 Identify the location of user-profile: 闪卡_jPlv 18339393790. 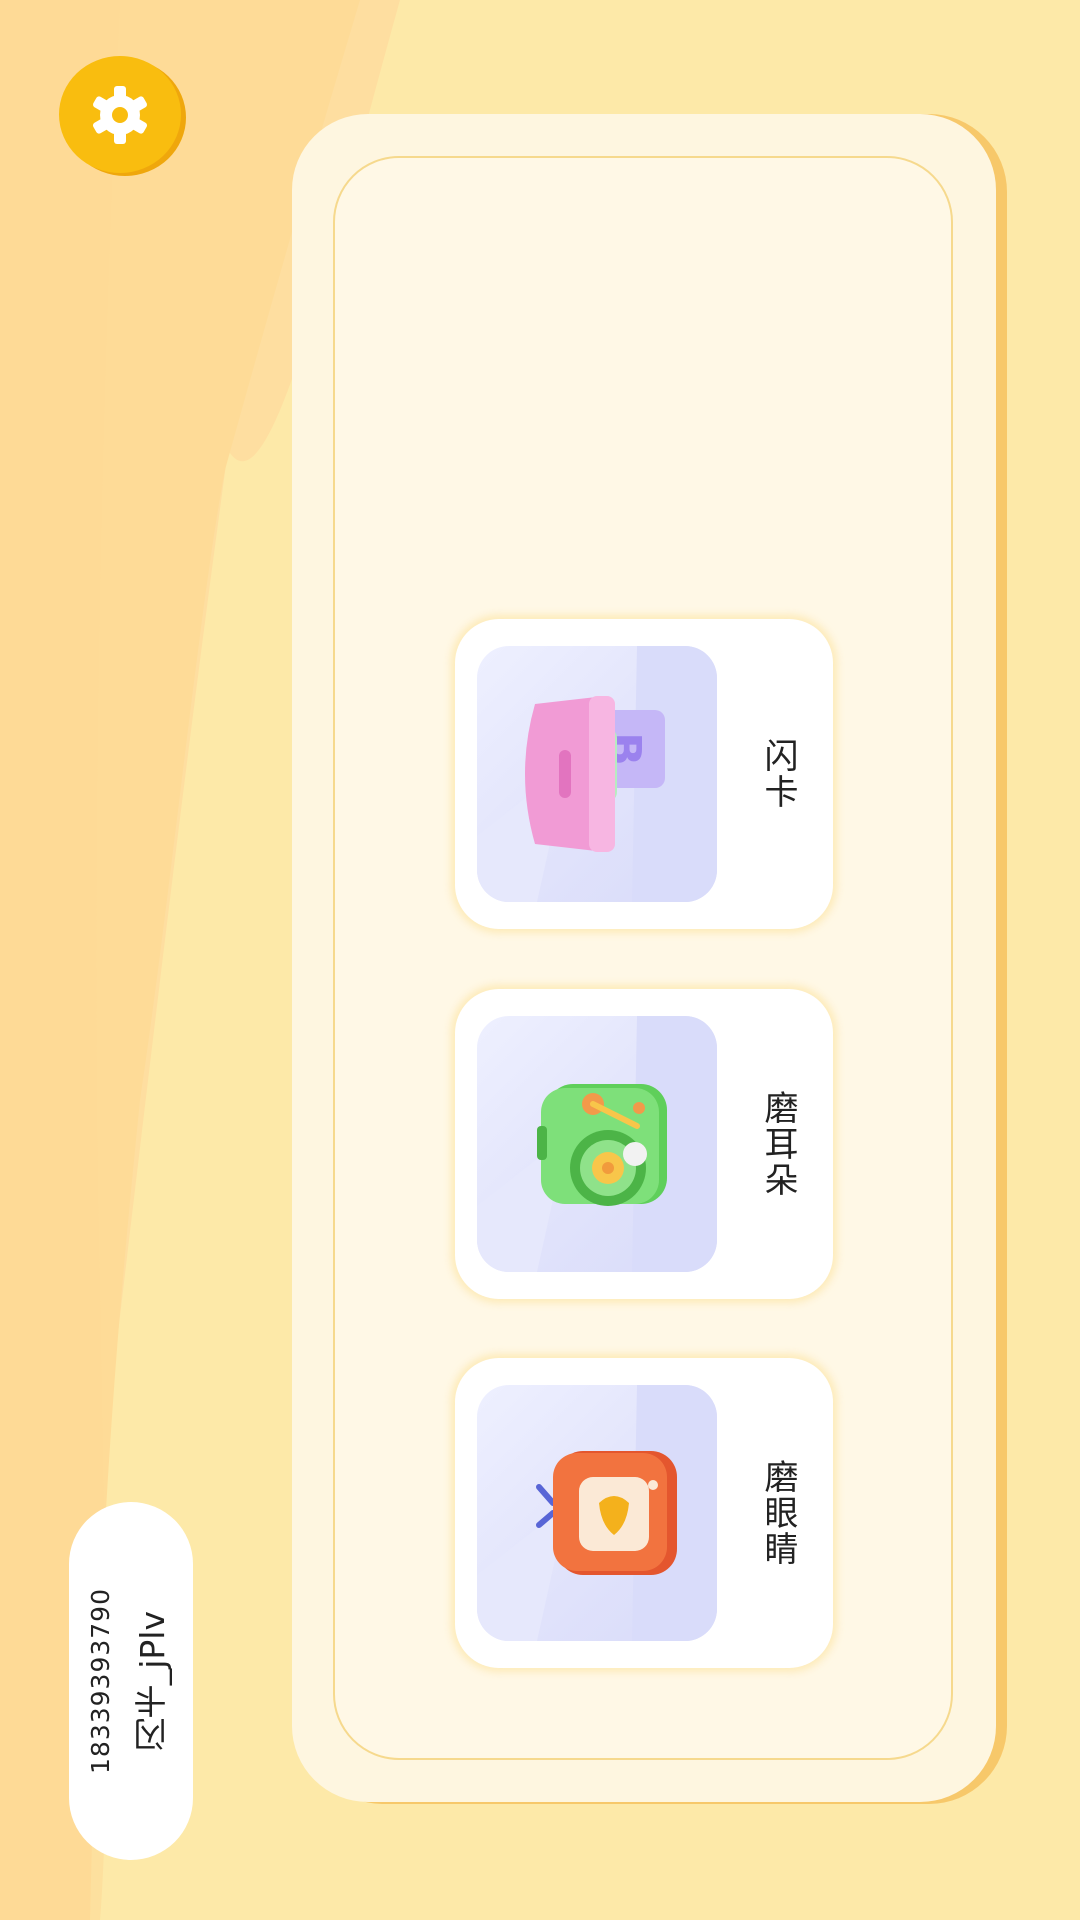
(131, 1681).